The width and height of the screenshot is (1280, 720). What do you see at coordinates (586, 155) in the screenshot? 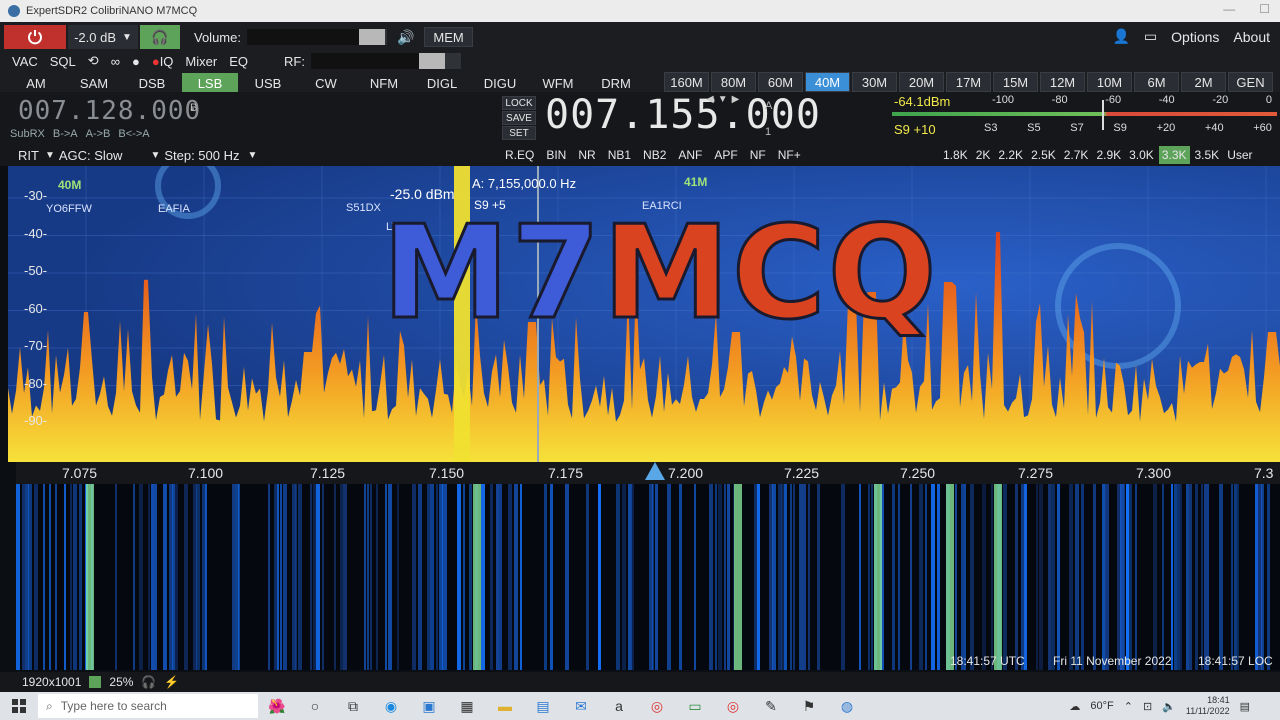
I see `dsp-nr: NR` at bounding box center [586, 155].